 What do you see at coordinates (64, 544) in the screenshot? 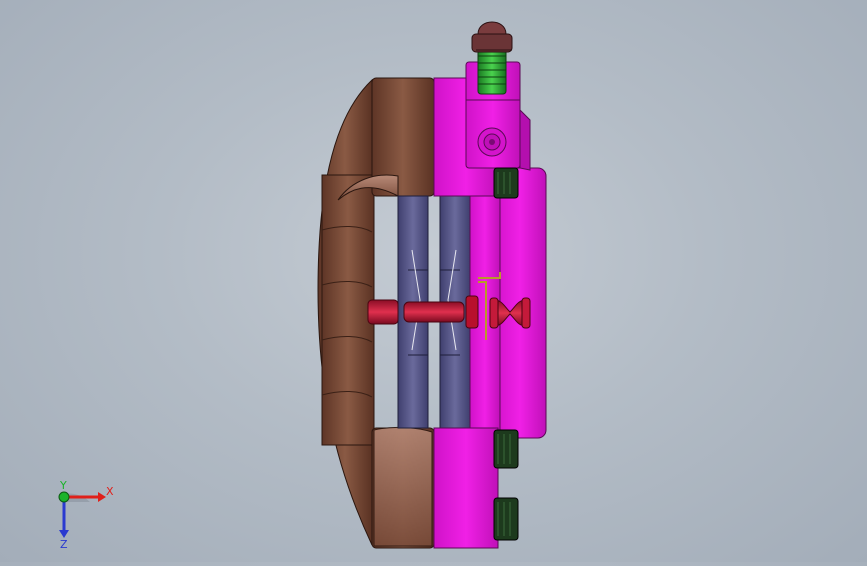
I see `z-axis-label: Z` at bounding box center [64, 544].